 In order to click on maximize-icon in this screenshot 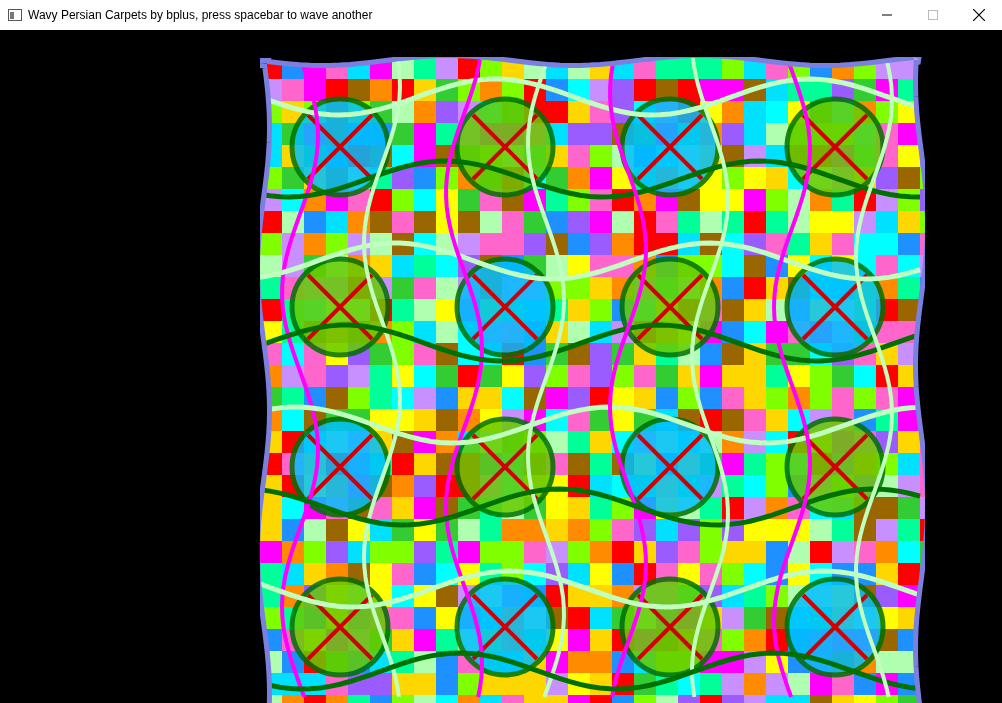, I will do `click(933, 15)`.